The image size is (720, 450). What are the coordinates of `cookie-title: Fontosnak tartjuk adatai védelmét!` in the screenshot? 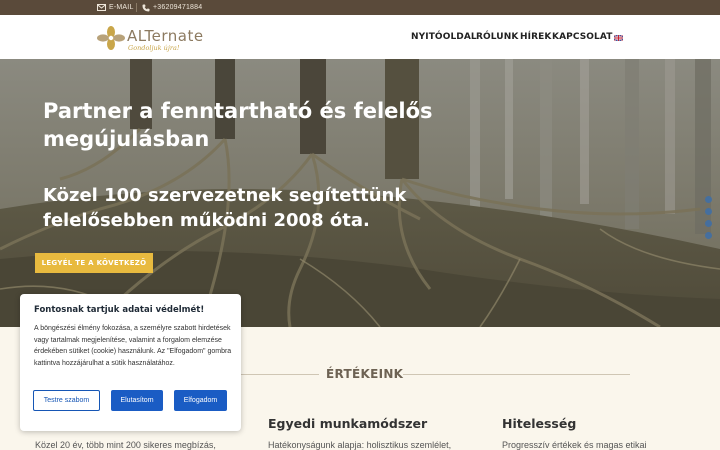 It's located at (119, 310).